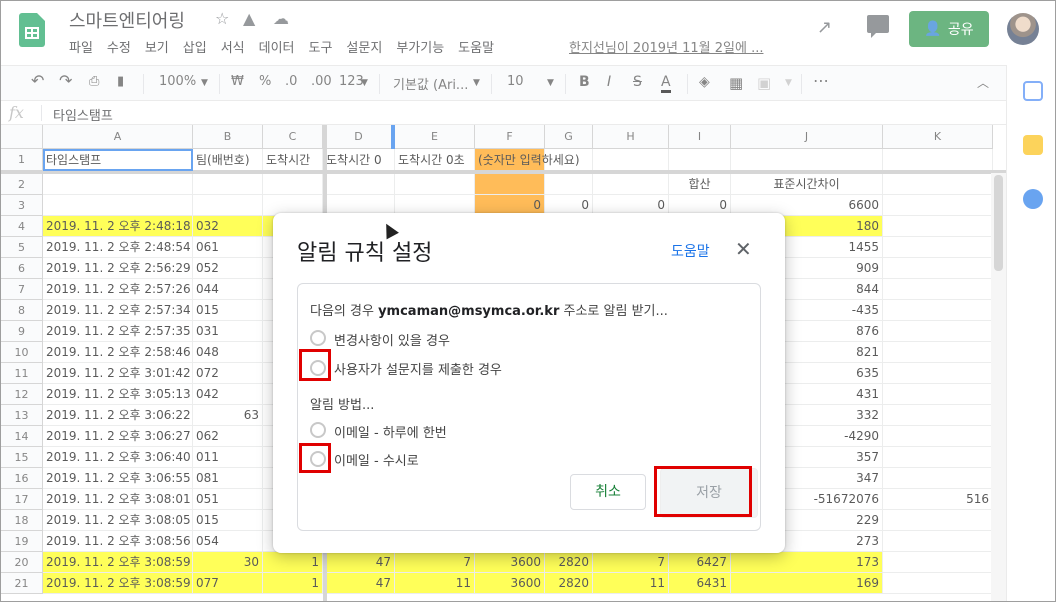 Image resolution: width=1056 pixels, height=602 pixels. Describe the element at coordinates (392, 339) in the screenshot. I see `radio-changes-made-label: 변경사항이 있을 경우` at that location.